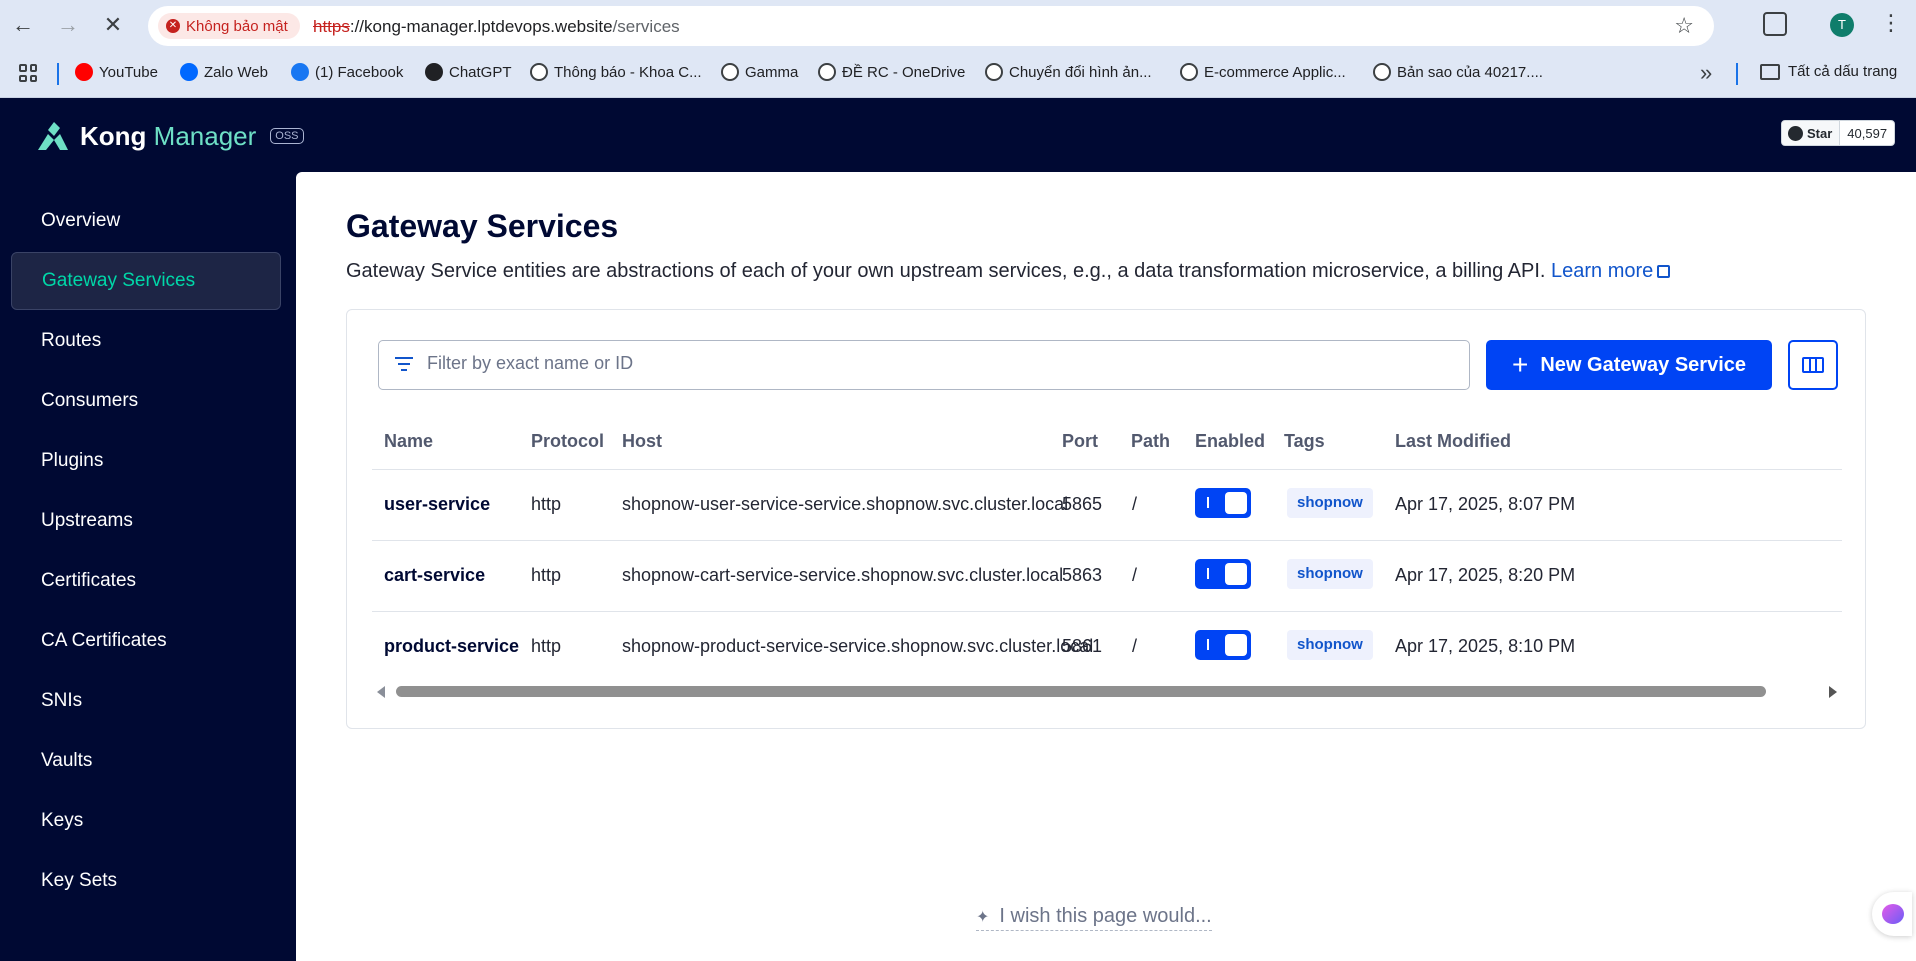  I want to click on sidebar-item-upstreams: Upstreams, so click(146, 521).